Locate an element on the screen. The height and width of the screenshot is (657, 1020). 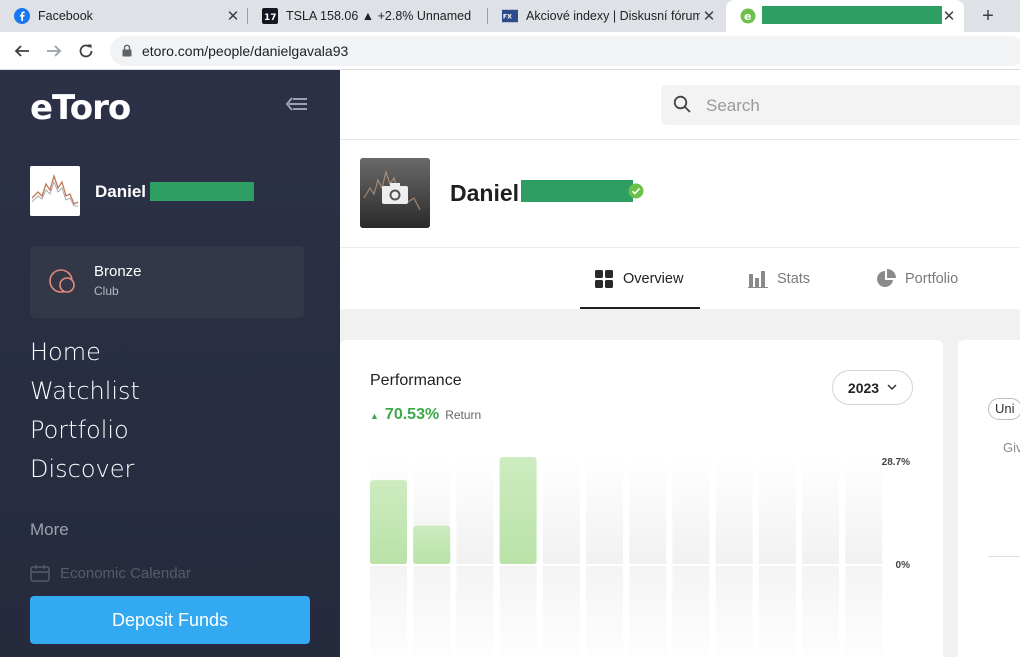
bar-Jan is located at coordinates (388, 522).